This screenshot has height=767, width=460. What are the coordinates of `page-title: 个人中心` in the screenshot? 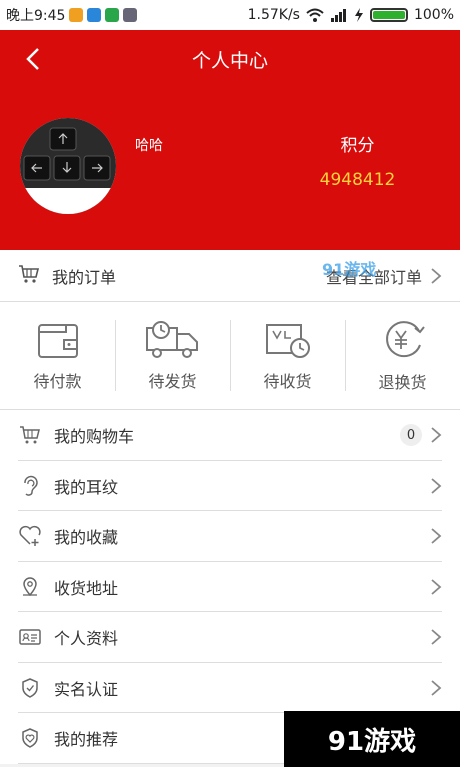 It's located at (229, 61).